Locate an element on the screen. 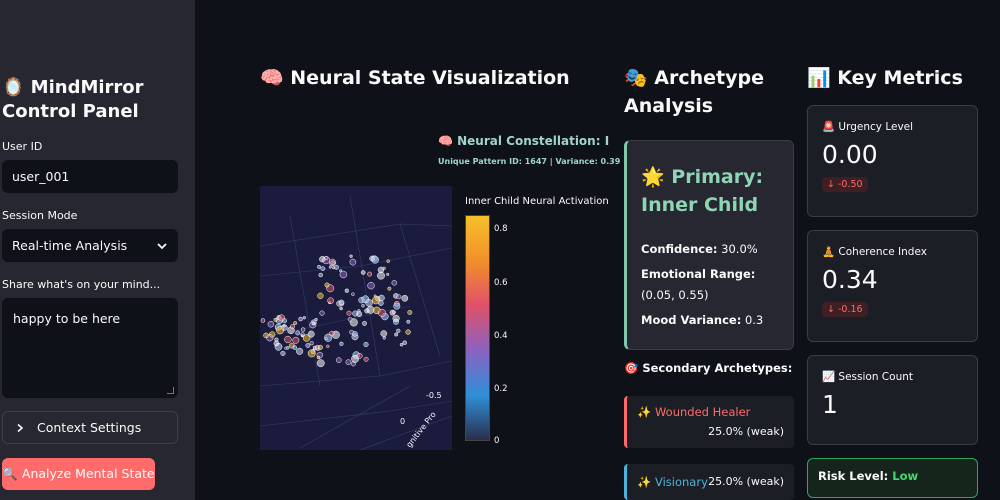 The width and height of the screenshot is (1000, 500). share-value: happy to be here is located at coordinates (67, 318).